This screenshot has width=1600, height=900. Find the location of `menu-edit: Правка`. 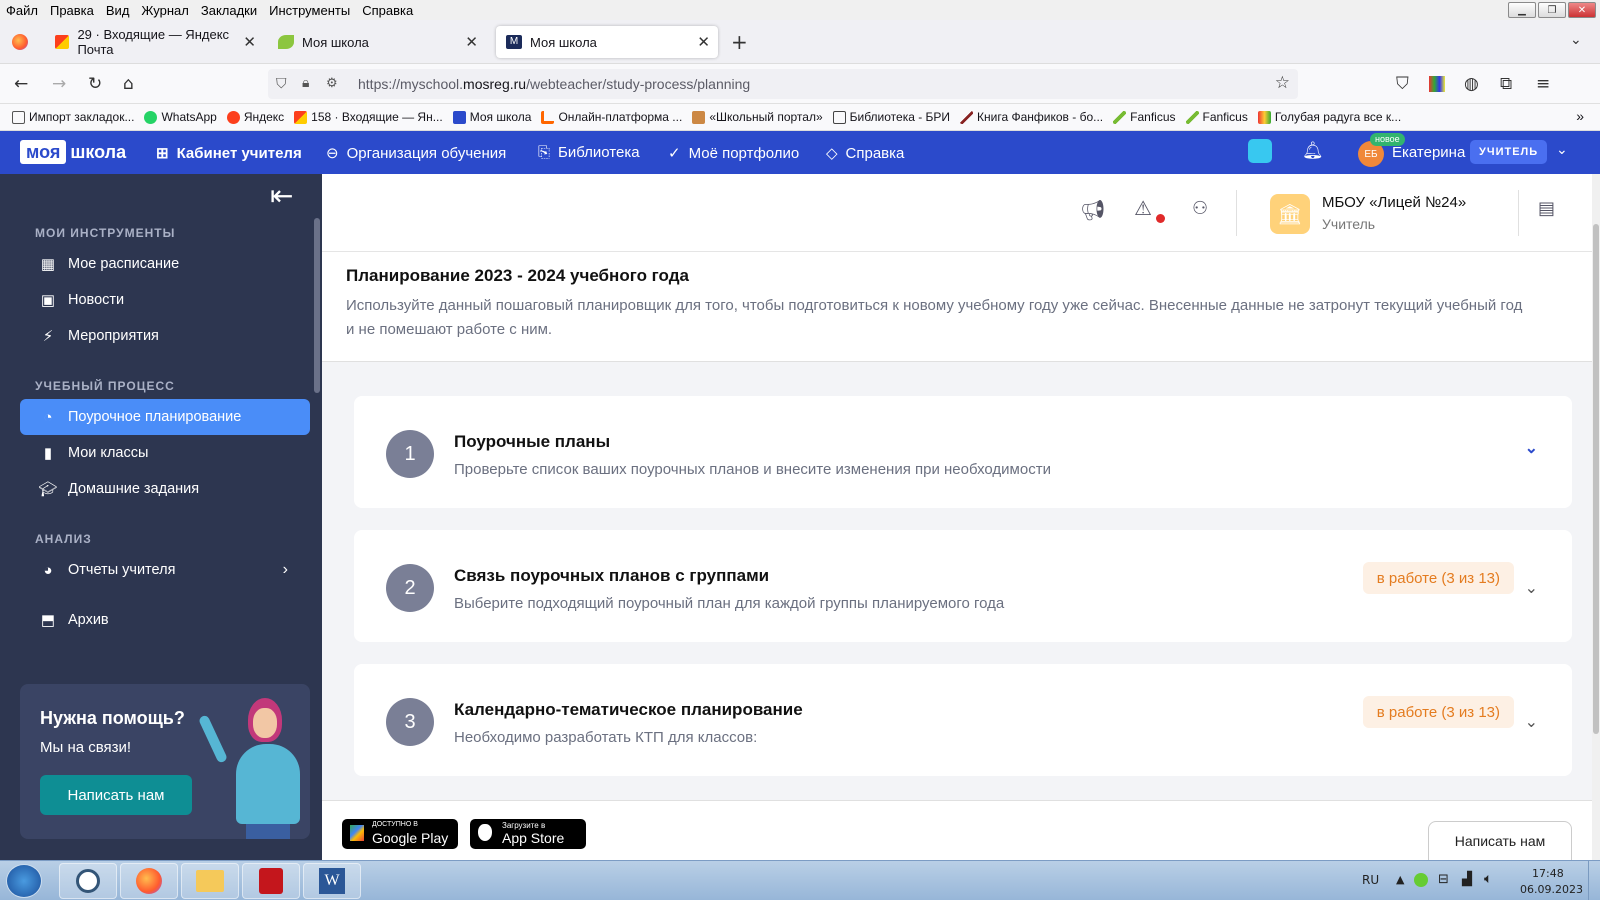

menu-edit: Правка is located at coordinates (72, 10).